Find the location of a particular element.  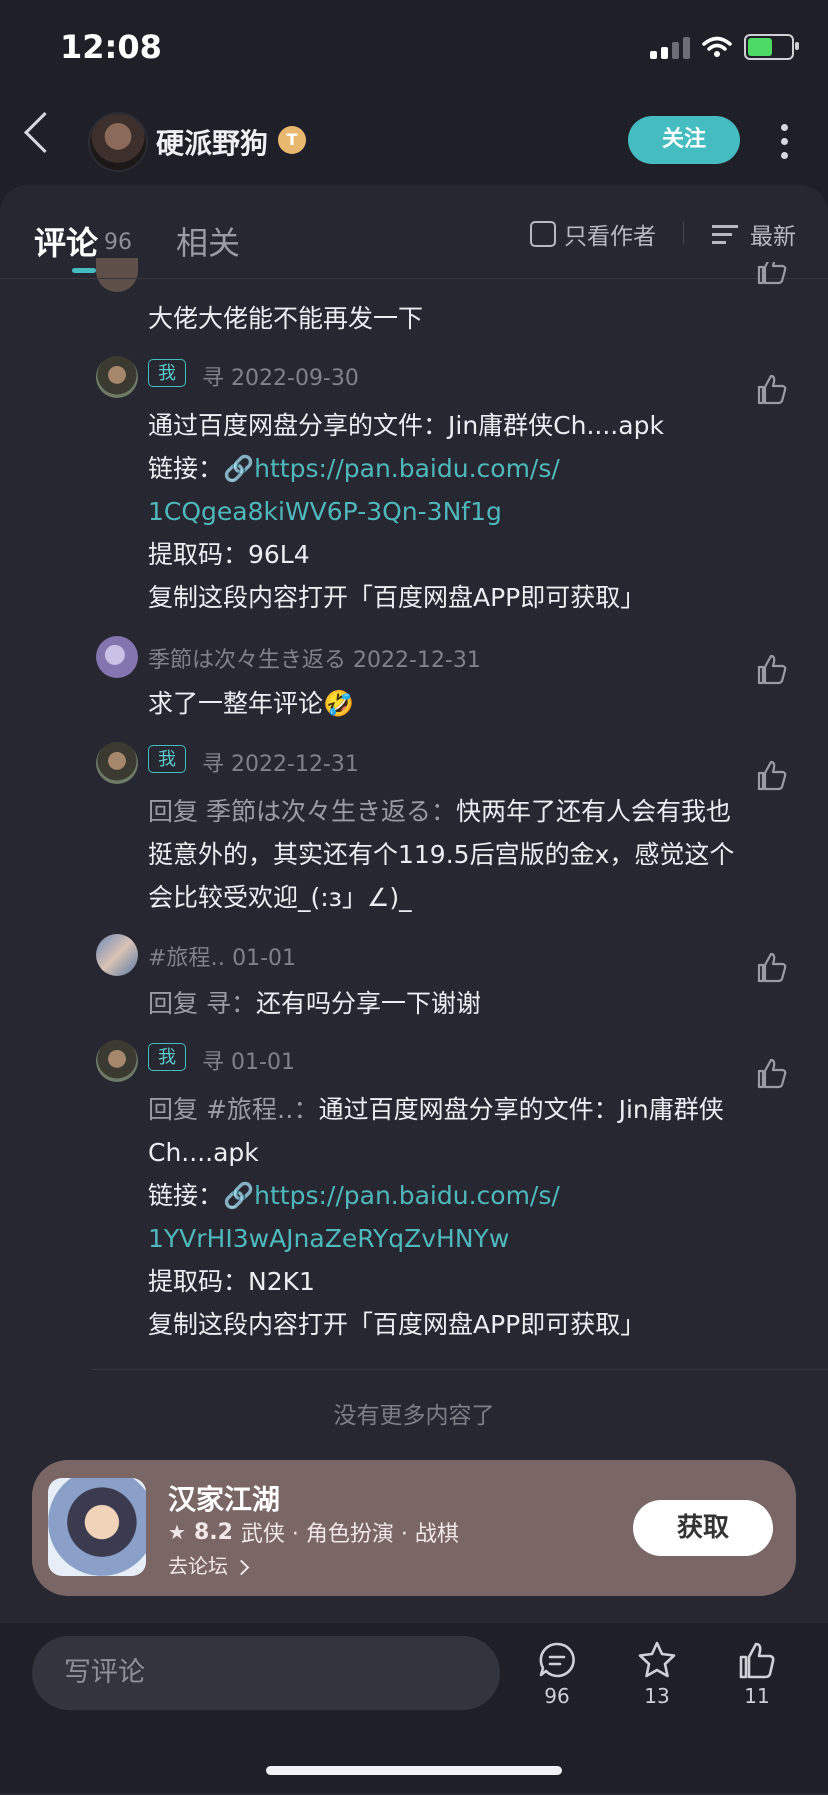

comment-meta: 寻 2022-09-30 is located at coordinates (280, 376).